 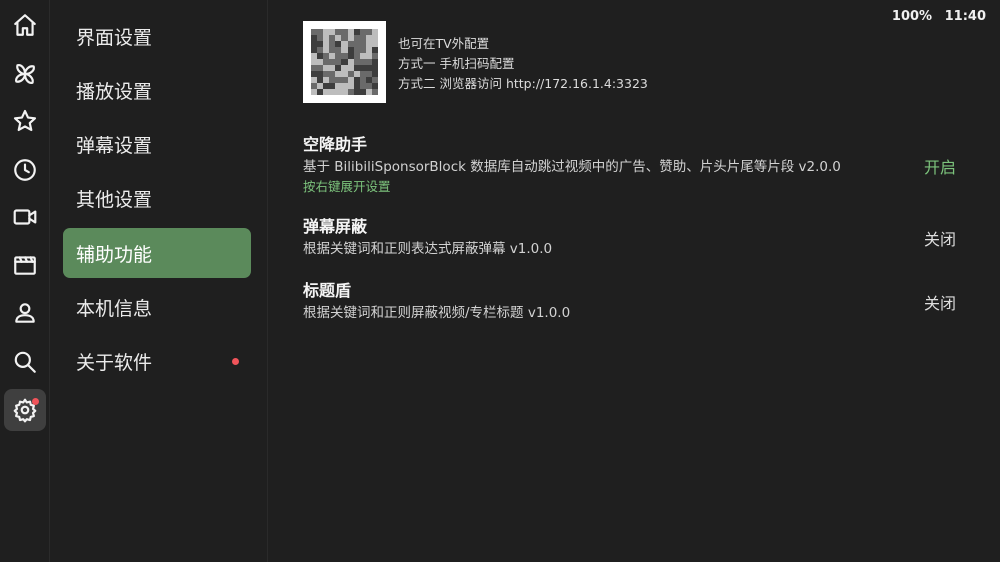 What do you see at coordinates (523, 83) in the screenshot?
I see `qr-line-3: 方式二 浏览器访问 http://172.16.1.4:3323` at bounding box center [523, 83].